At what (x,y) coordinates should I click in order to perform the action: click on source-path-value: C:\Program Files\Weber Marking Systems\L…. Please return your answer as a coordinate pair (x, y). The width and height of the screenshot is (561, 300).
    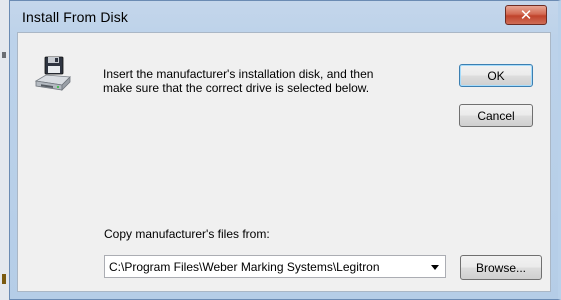
    Looking at the image, I should click on (244, 267).